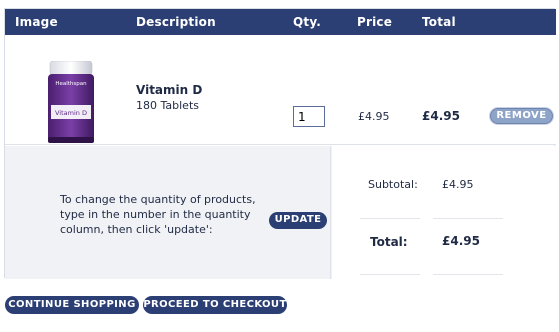 The width and height of the screenshot is (559, 332). I want to click on proceed-to-checkout-button: PROCEED TO CHECKOUT, so click(215, 305).